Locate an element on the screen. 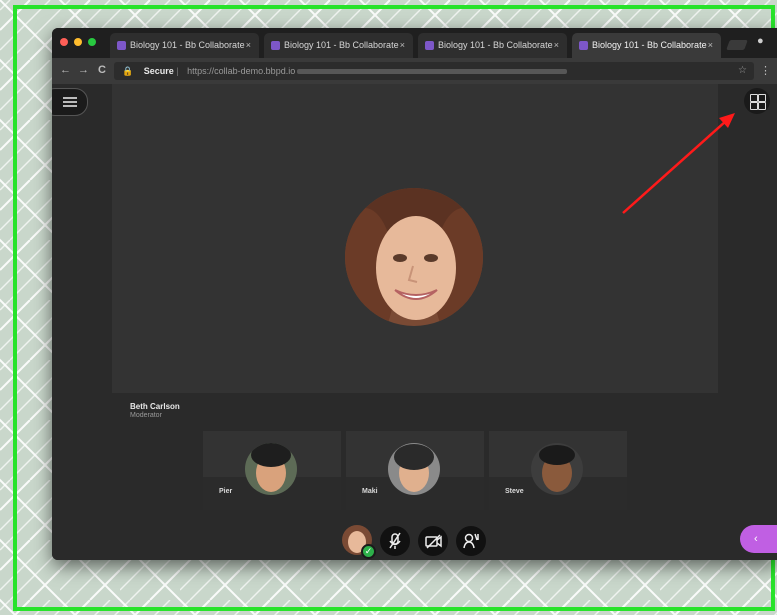  lock-icon: 🔒 is located at coordinates (128, 71).